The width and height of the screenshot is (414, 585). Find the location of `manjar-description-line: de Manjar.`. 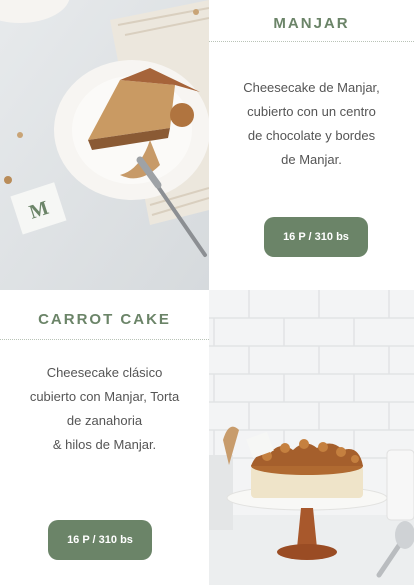

manjar-description-line: de Manjar. is located at coordinates (311, 159).